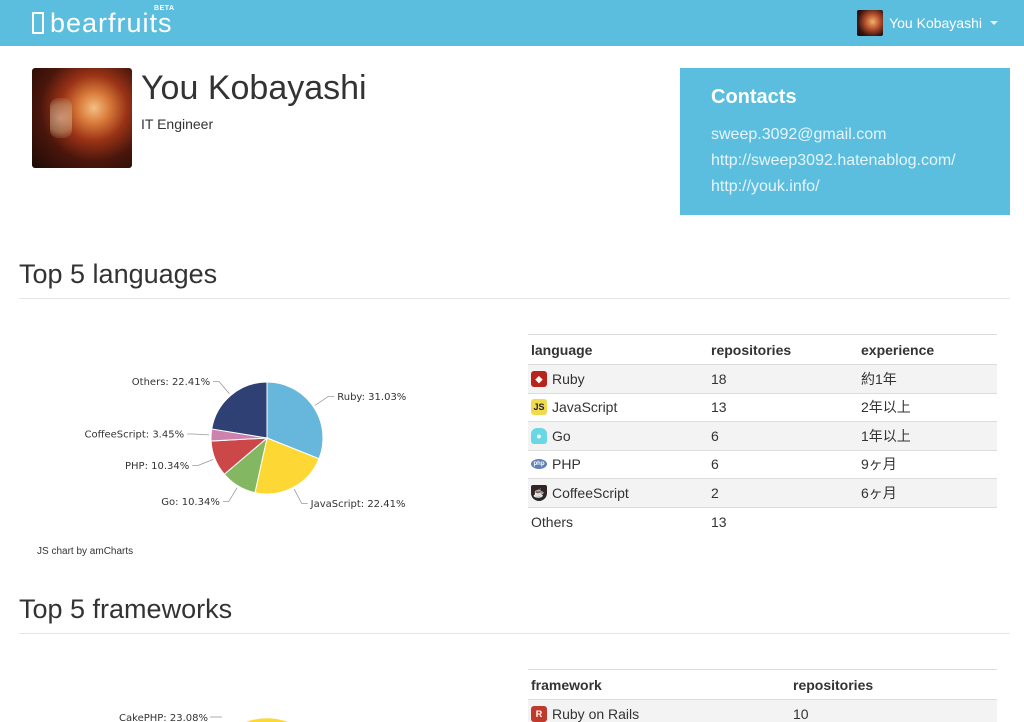  Describe the element at coordinates (845, 187) in the screenshot. I see `contact-website-link: http://youk.info/` at that location.